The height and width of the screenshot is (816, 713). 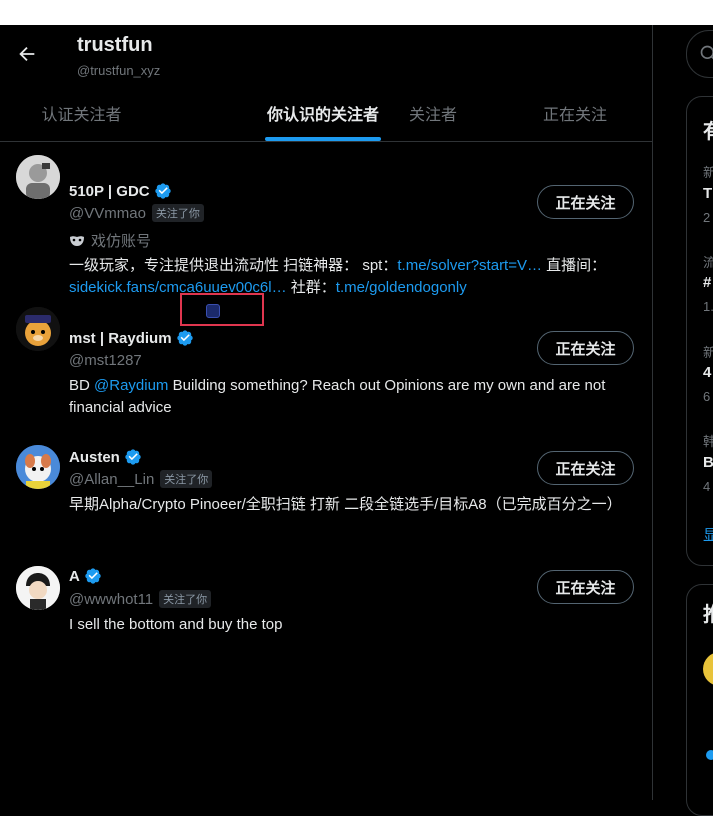 I want to click on bio-text: 一级玩家，专注提供退出流动性 扫链神器： spt：, so click(x=233, y=265).